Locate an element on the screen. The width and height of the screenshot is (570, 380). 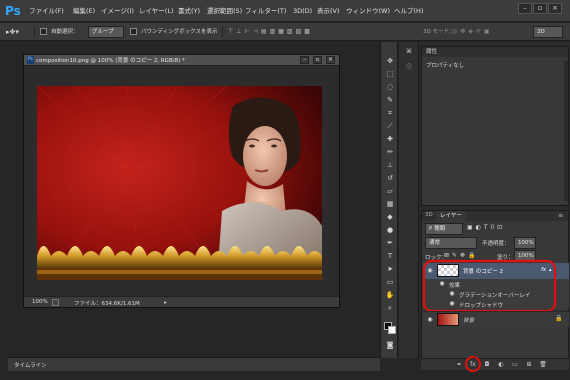
effect-row: ◉ ドロップシャドウ is located at coordinates (496, 304).